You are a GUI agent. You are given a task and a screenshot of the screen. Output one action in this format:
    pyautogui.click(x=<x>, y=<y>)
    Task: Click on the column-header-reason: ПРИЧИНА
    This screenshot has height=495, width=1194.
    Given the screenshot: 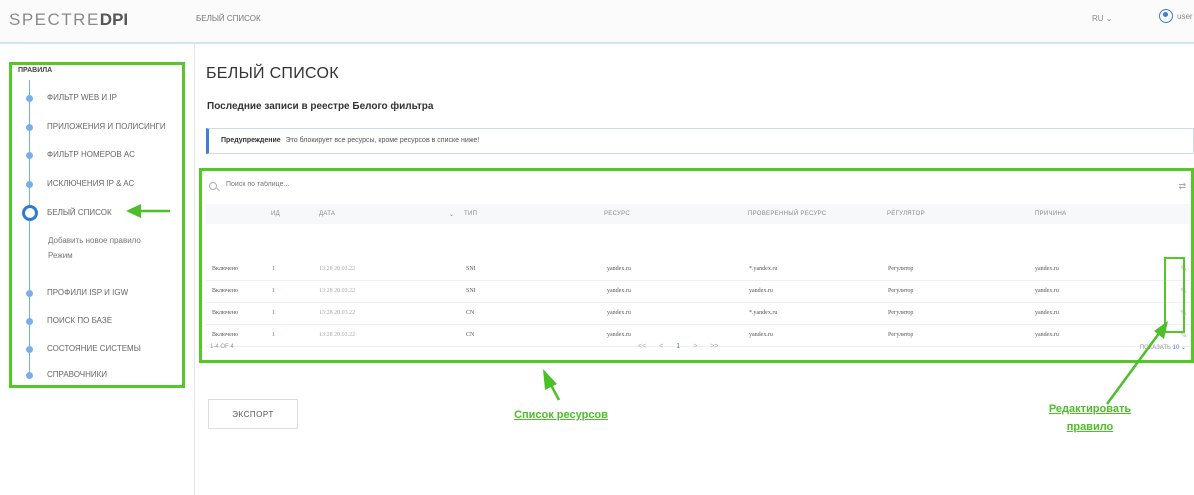 What is the action you would take?
    pyautogui.click(x=1050, y=214)
    